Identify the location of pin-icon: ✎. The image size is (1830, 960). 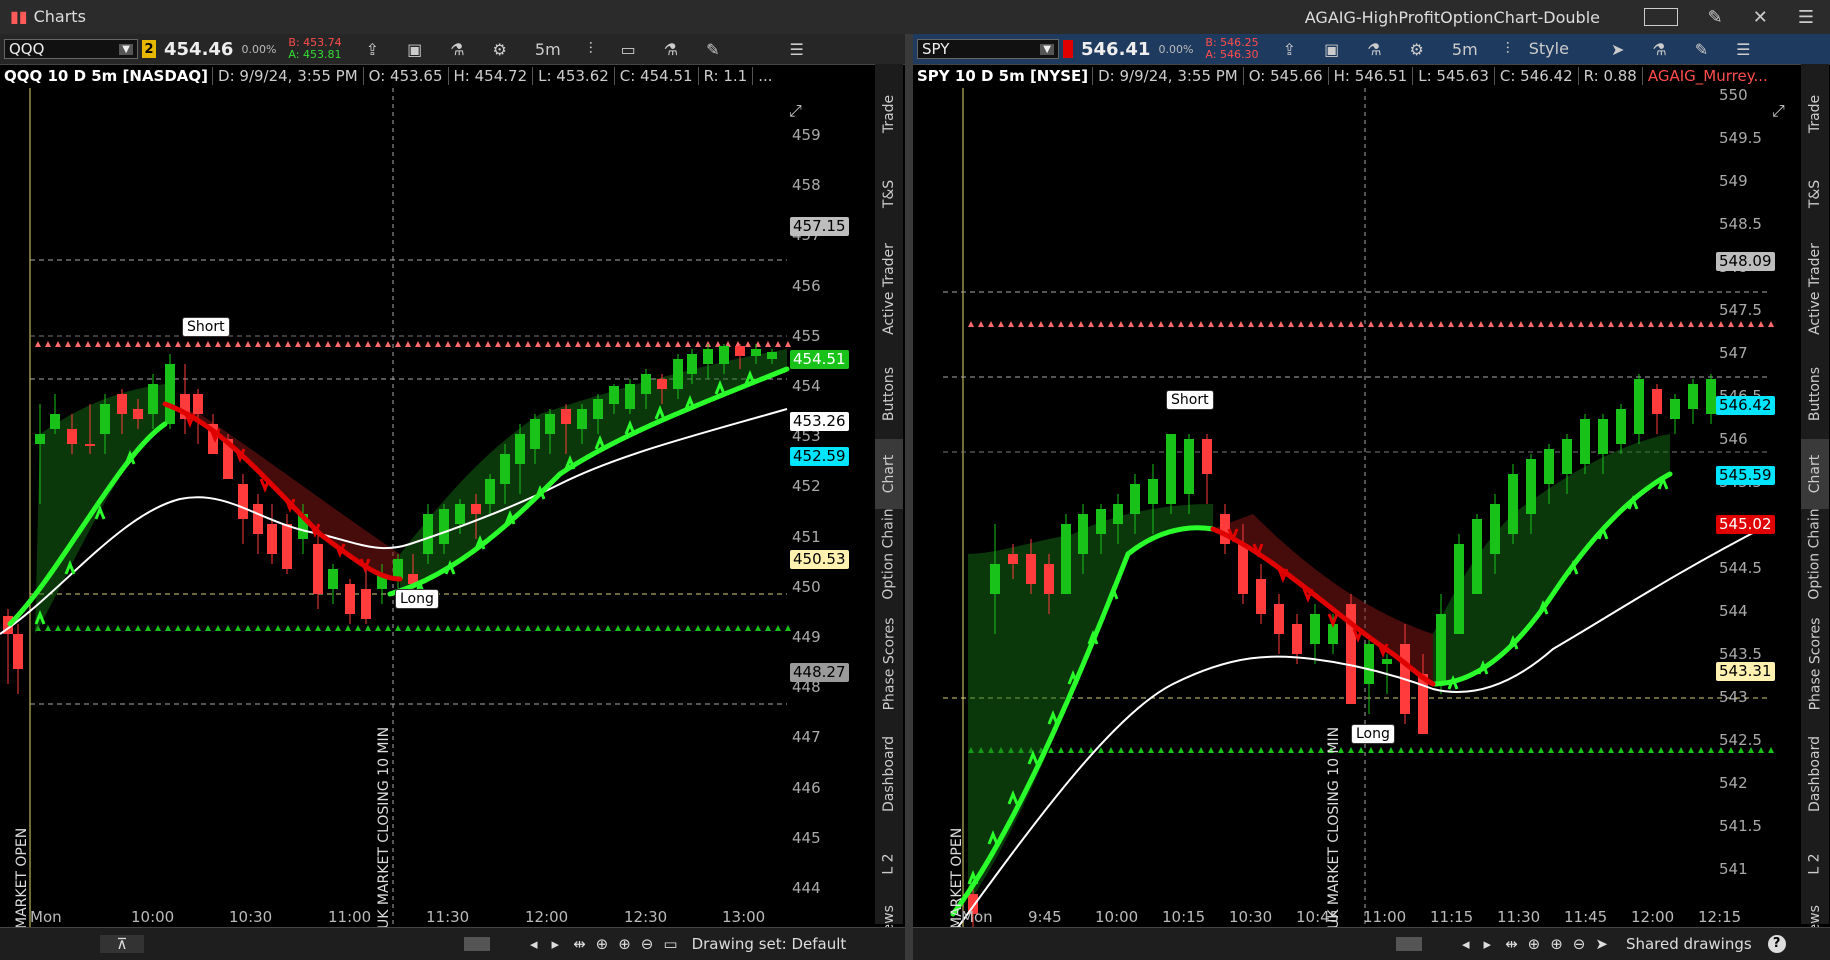
(1715, 17).